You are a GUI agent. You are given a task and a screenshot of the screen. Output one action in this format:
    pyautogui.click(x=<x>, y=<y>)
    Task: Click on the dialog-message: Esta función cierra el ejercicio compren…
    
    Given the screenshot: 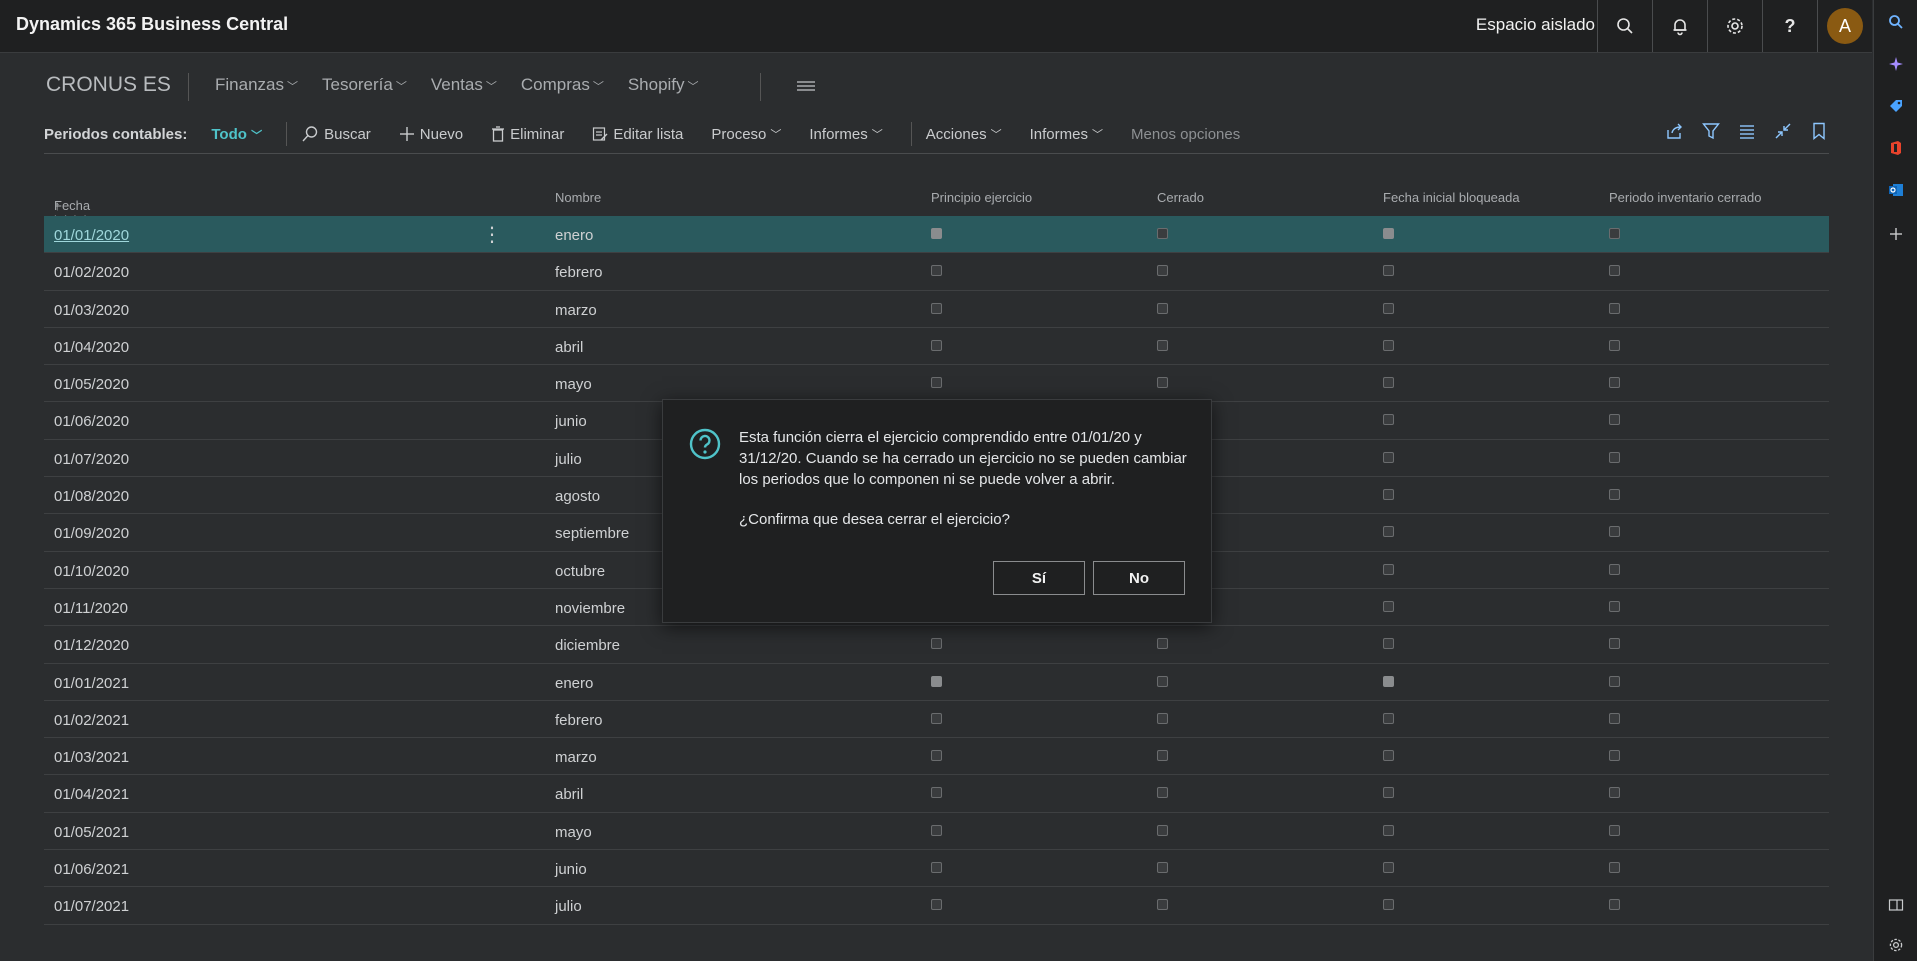 What is the action you would take?
    pyautogui.click(x=963, y=458)
    